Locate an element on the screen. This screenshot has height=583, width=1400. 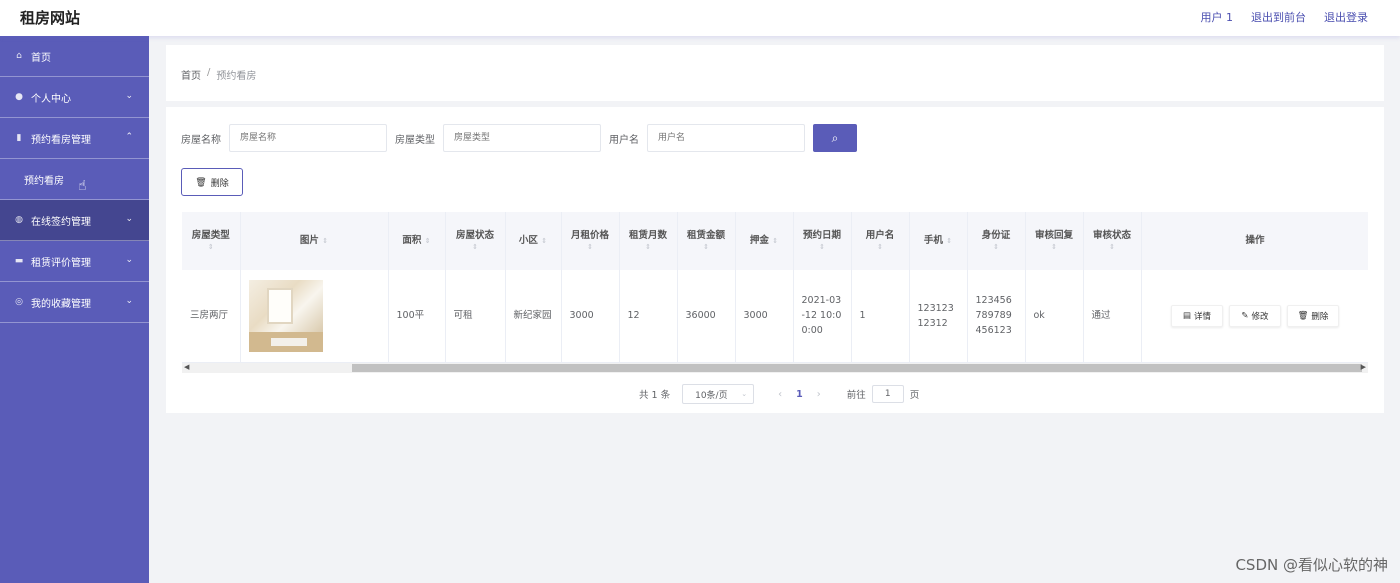
breadcrumb: 首页 / 预约看房 is located at coordinates (218, 74).